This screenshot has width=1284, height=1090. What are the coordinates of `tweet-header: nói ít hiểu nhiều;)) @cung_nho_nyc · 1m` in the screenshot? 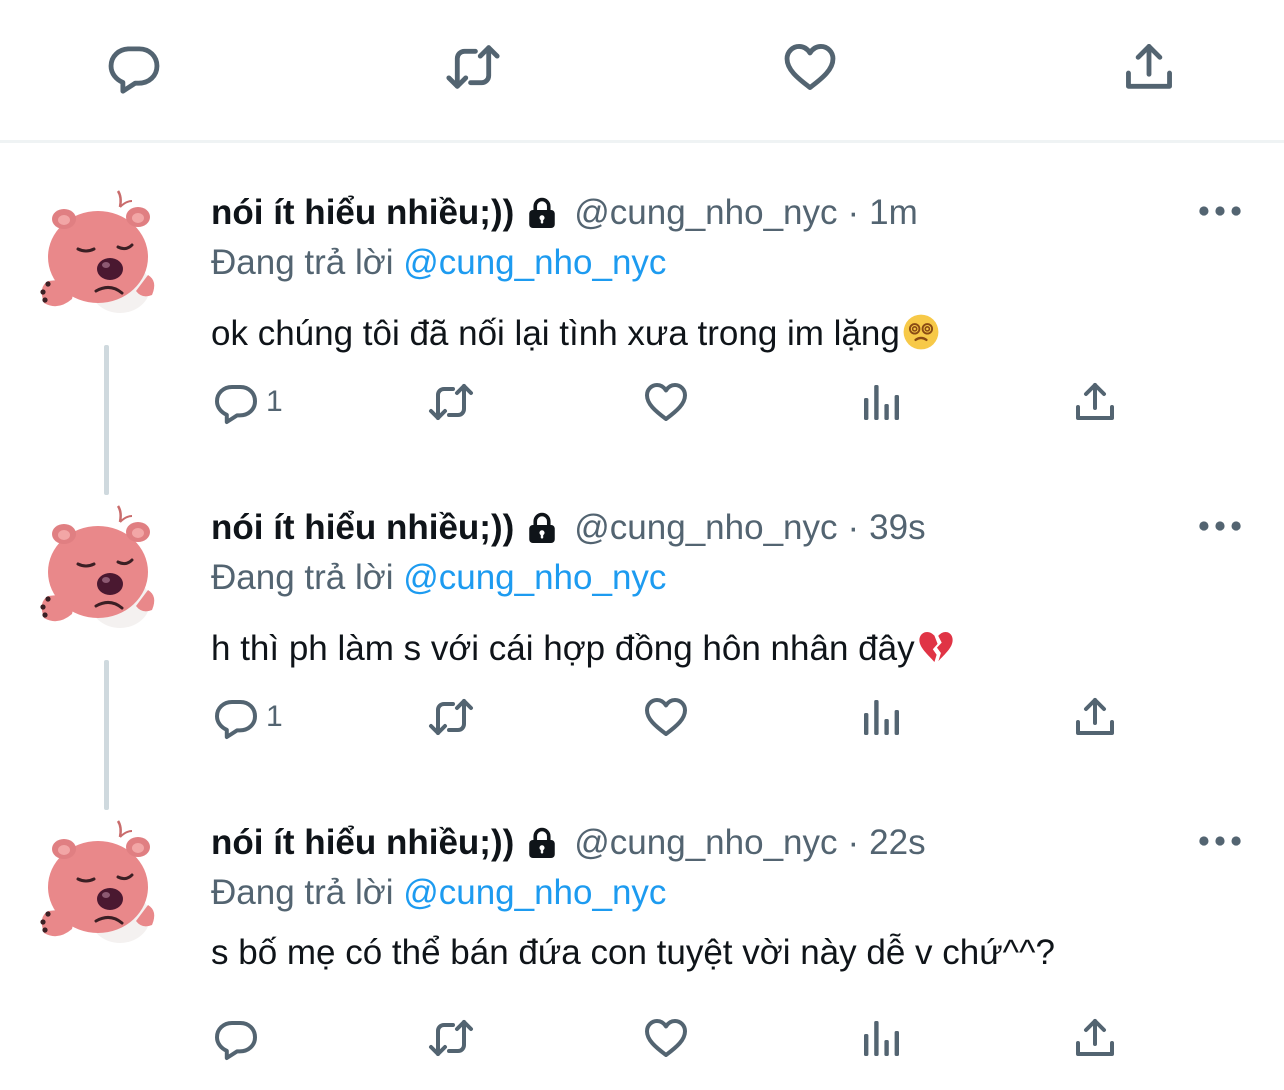 It's located at (564, 213).